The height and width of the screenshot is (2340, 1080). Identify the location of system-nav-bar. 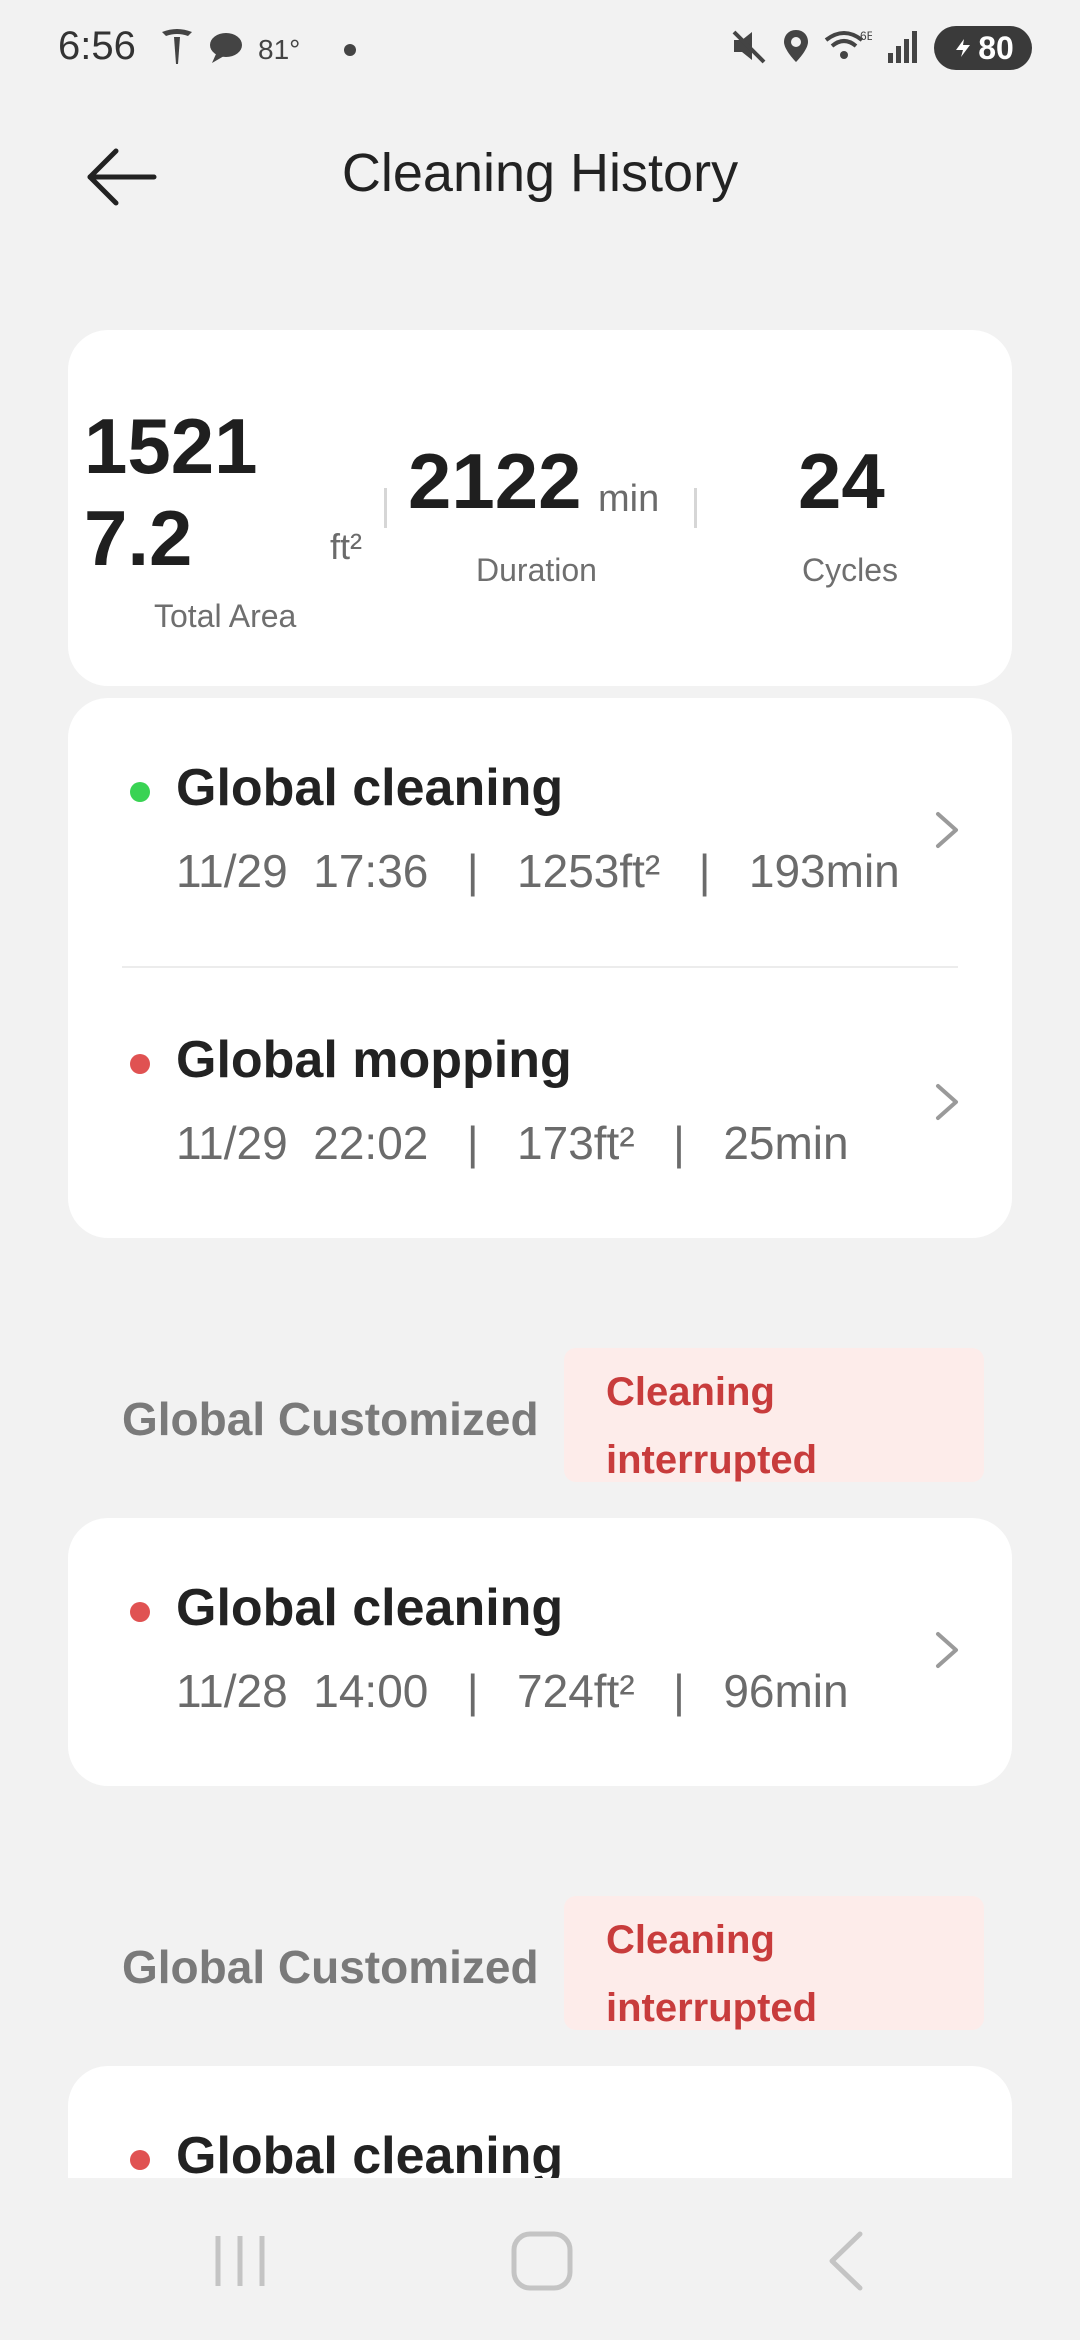
(540, 2259).